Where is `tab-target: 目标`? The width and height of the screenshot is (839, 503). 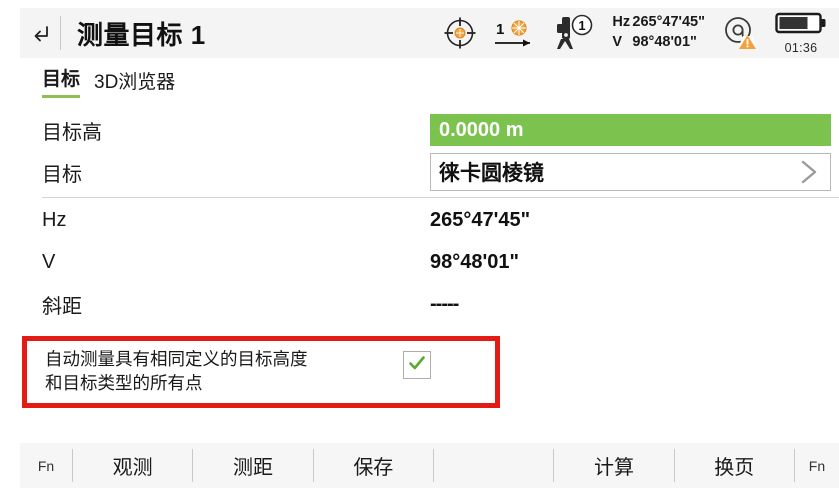 tab-target: 目标 is located at coordinates (61, 81).